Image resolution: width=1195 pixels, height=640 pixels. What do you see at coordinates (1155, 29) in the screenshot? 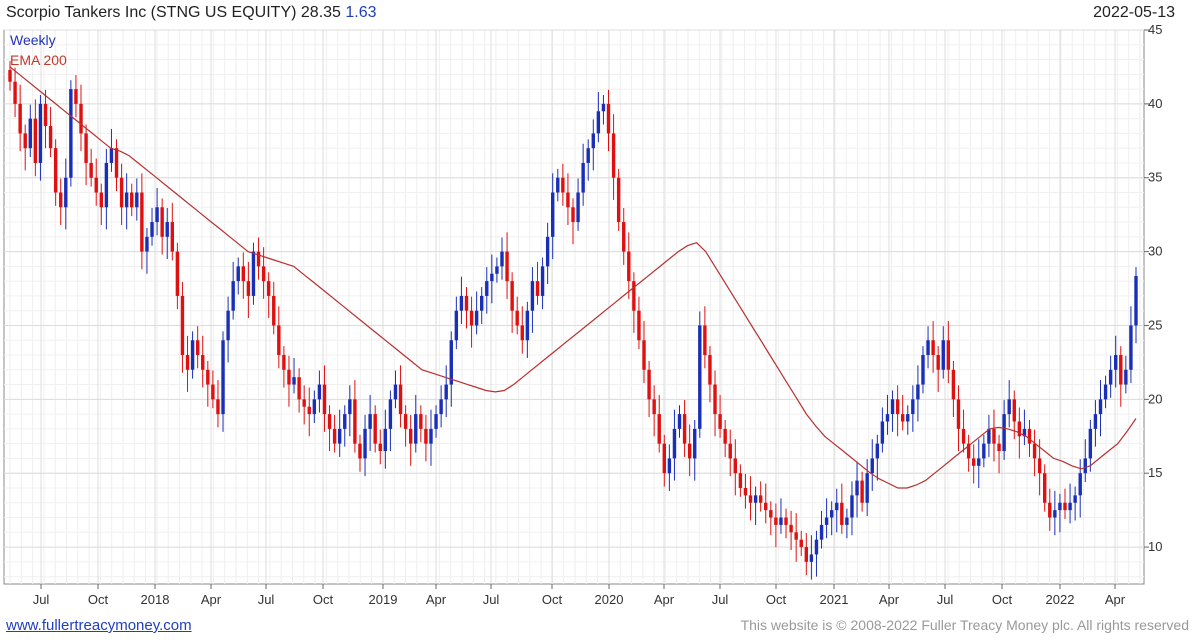
I see `y-tick-label: 45` at bounding box center [1155, 29].